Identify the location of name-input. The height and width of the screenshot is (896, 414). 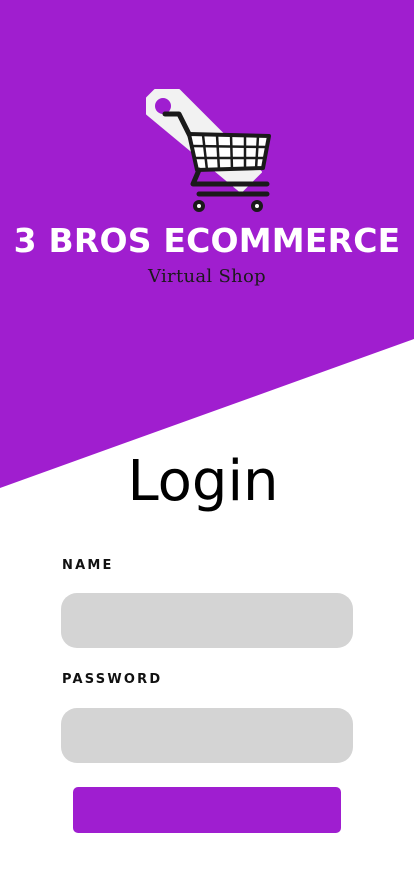
(207, 620).